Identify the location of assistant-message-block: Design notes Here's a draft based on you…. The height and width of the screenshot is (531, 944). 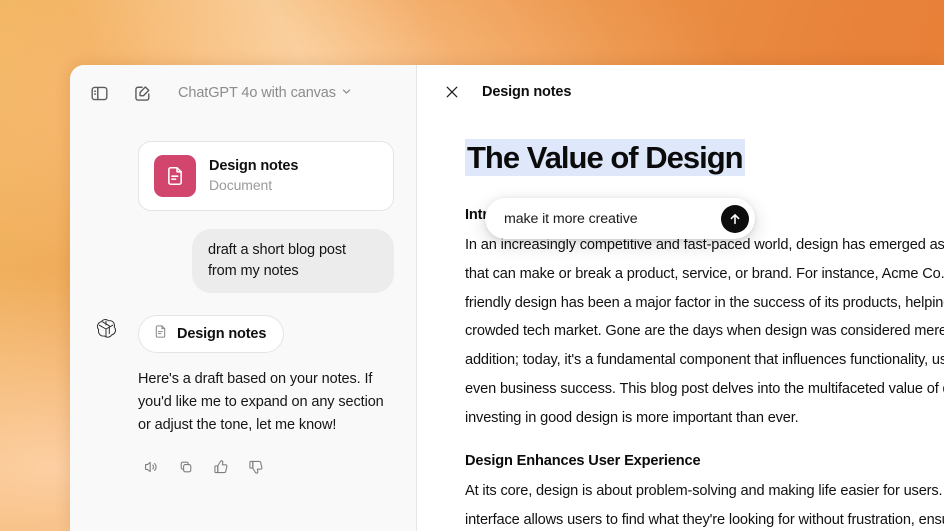
(243, 397).